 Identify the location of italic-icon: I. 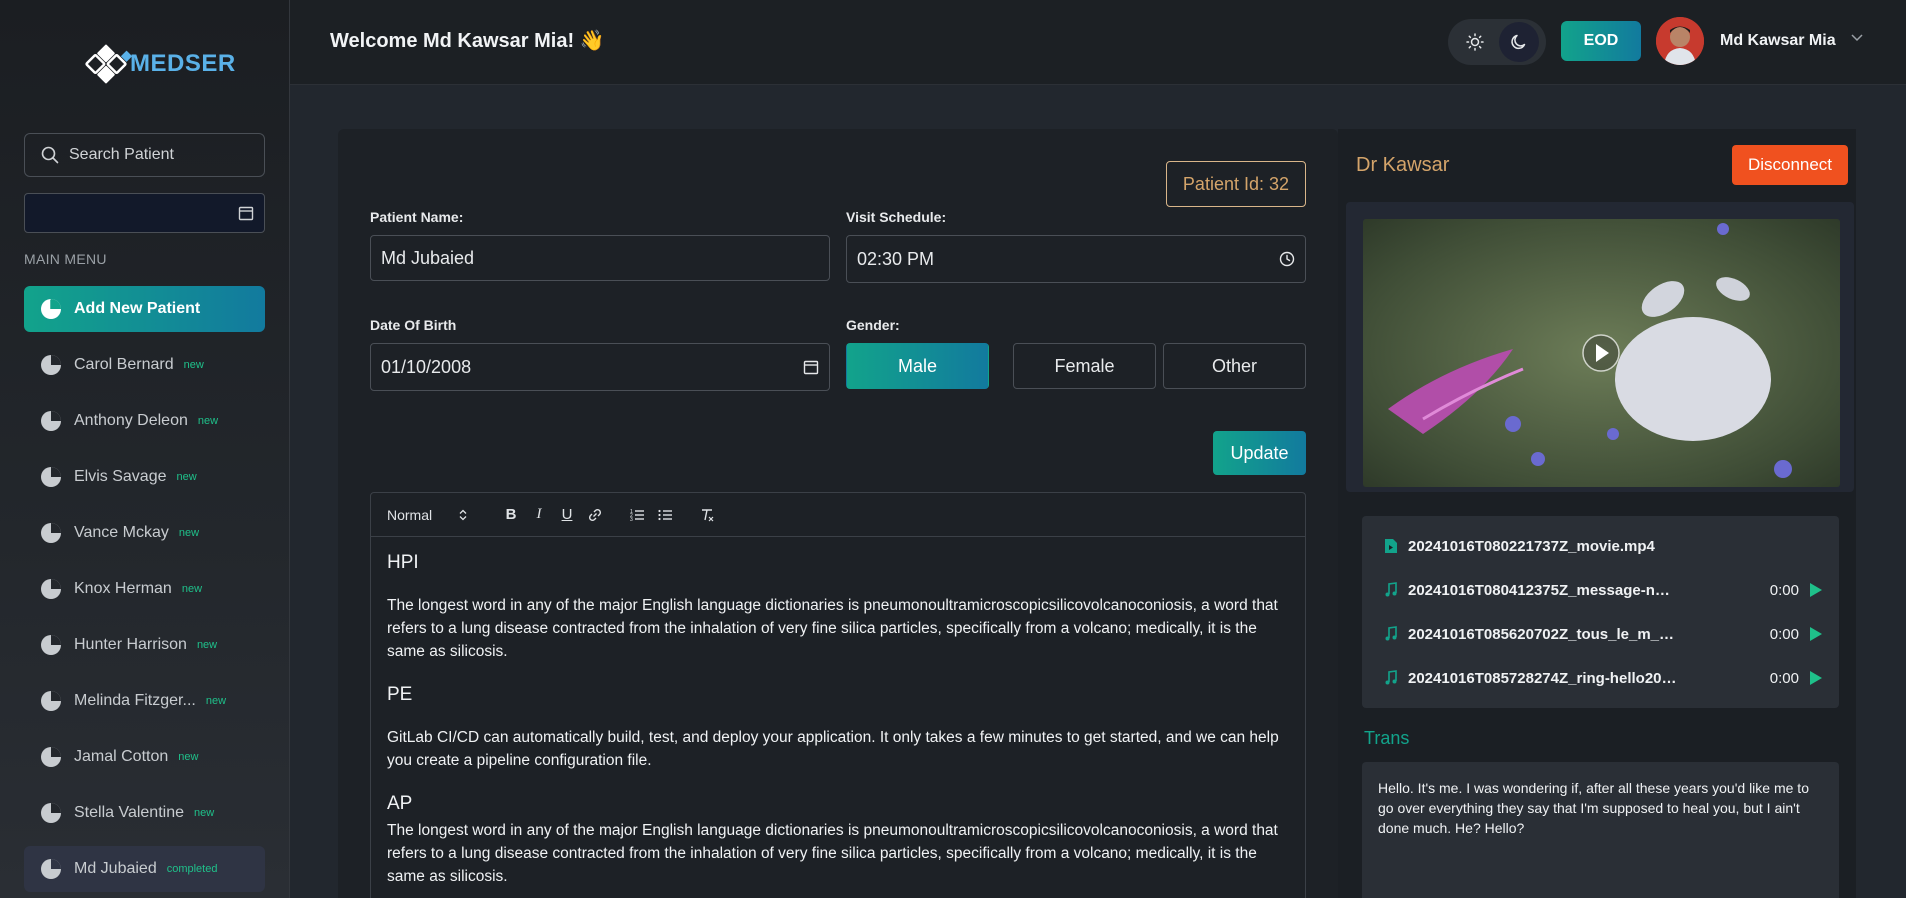
(539, 515).